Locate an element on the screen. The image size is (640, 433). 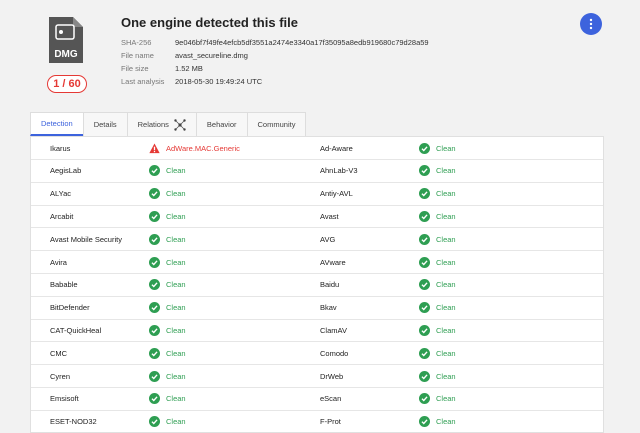
dmg-file-icon: DMG is located at coordinates (66, 40).